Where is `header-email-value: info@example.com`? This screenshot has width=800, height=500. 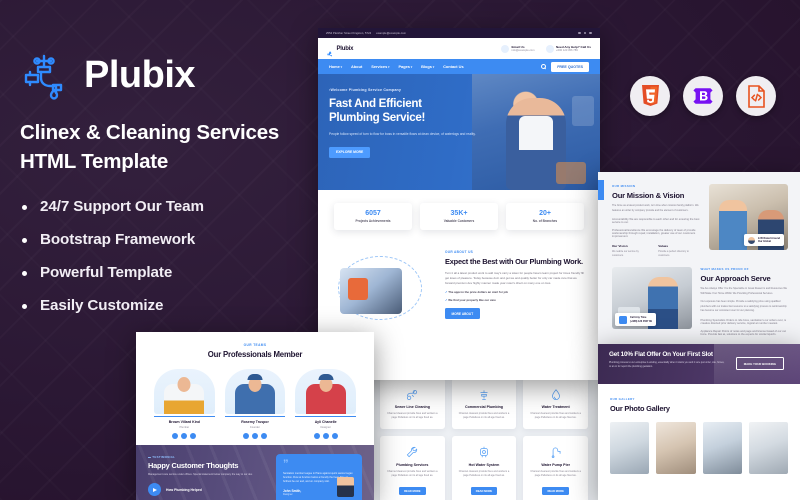
header-email-value: info@example.com is located at coordinates (523, 50).